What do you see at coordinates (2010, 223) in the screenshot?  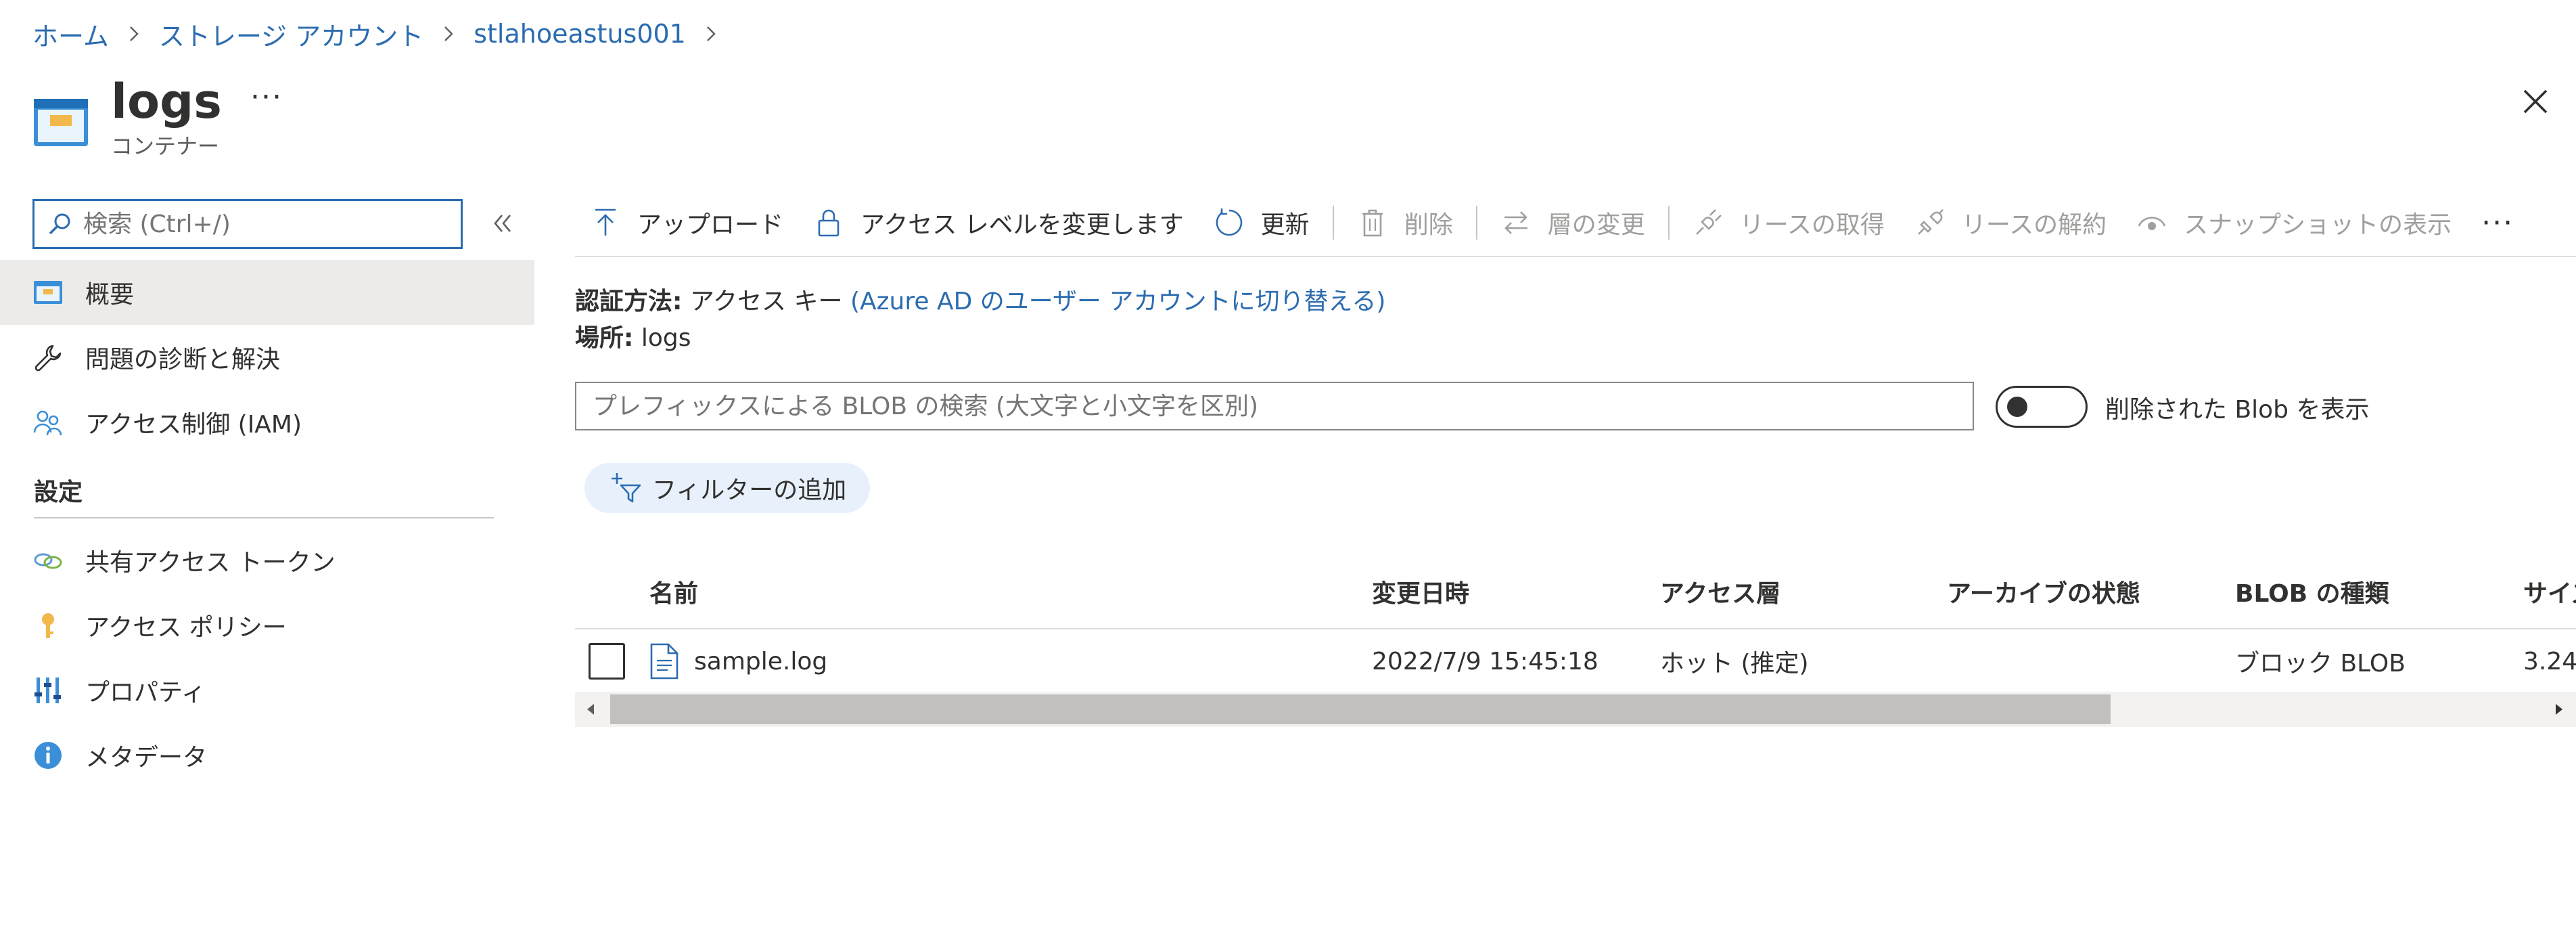 I see `break-lease-button: リースの解約` at bounding box center [2010, 223].